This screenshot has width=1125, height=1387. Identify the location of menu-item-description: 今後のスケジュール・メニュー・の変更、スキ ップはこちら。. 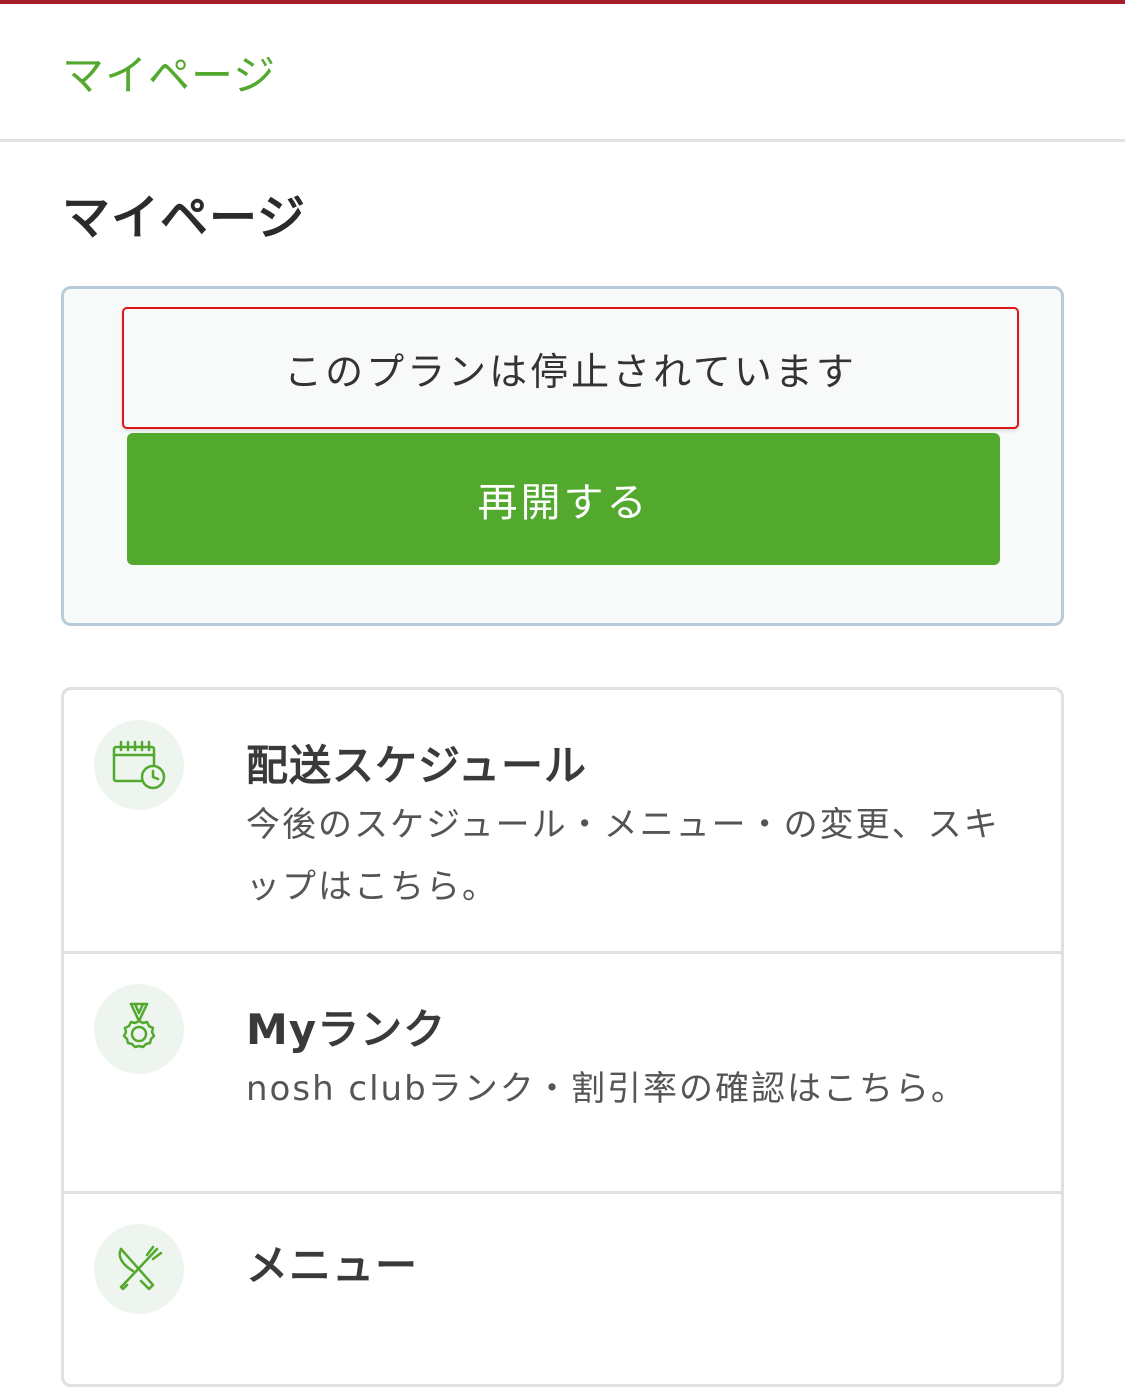
(633, 856).